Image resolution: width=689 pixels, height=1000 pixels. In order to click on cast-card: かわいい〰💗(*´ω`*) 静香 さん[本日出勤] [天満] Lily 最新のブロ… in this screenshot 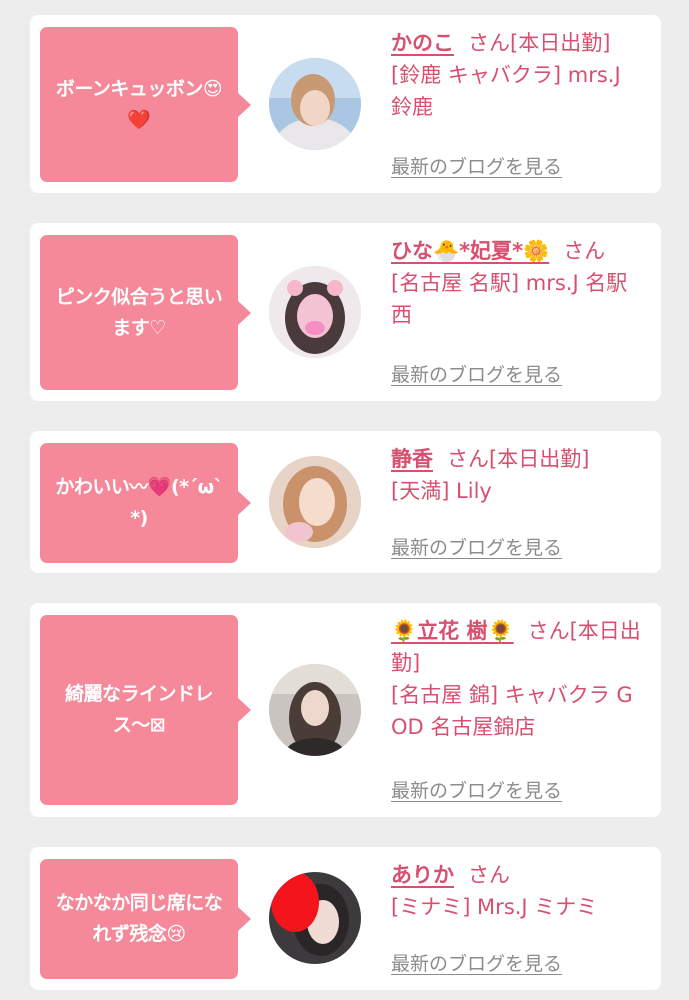, I will do `click(345, 502)`.